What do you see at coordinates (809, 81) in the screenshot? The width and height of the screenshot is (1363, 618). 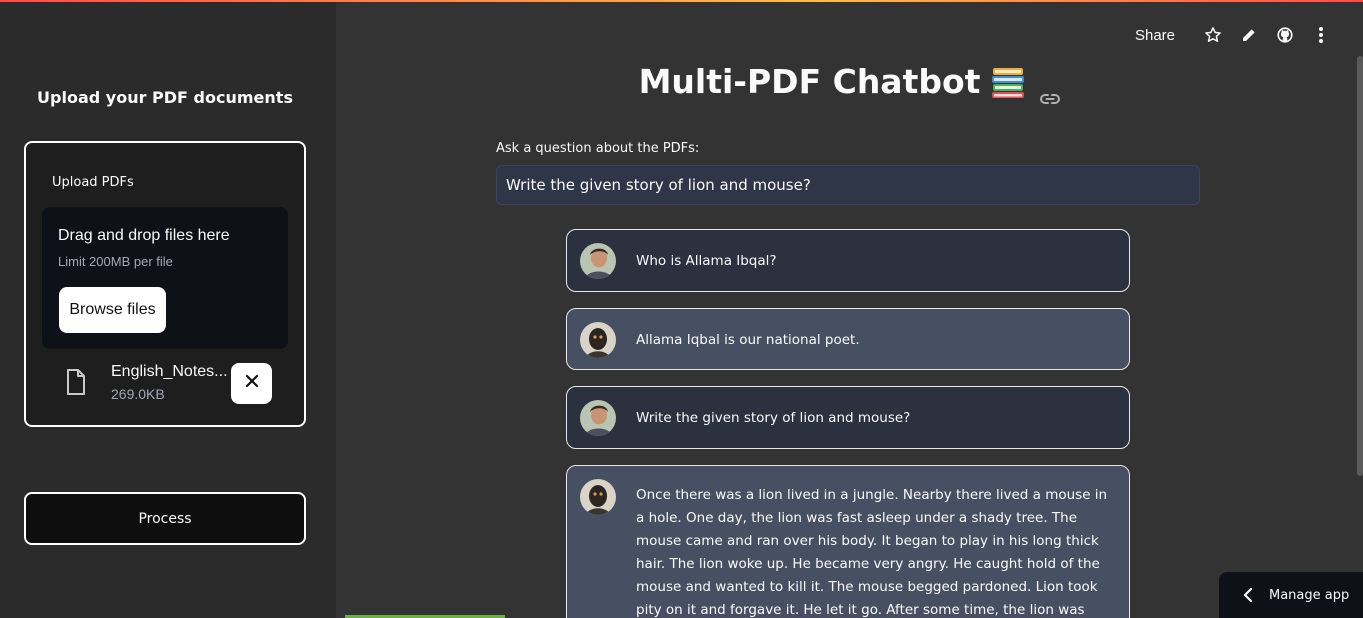 I see `page-title-text: Multi-PDF Chatbot` at bounding box center [809, 81].